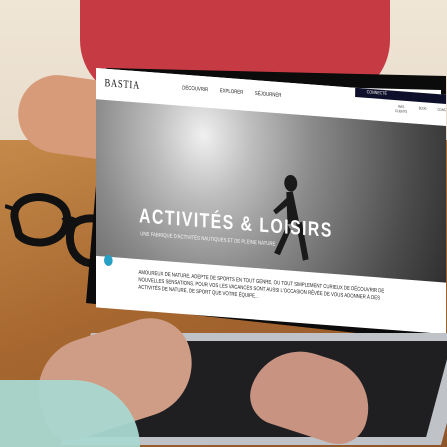  I want to click on header-icons: AVIS CLIENTS BLOG CONTACT, so click(420, 112).